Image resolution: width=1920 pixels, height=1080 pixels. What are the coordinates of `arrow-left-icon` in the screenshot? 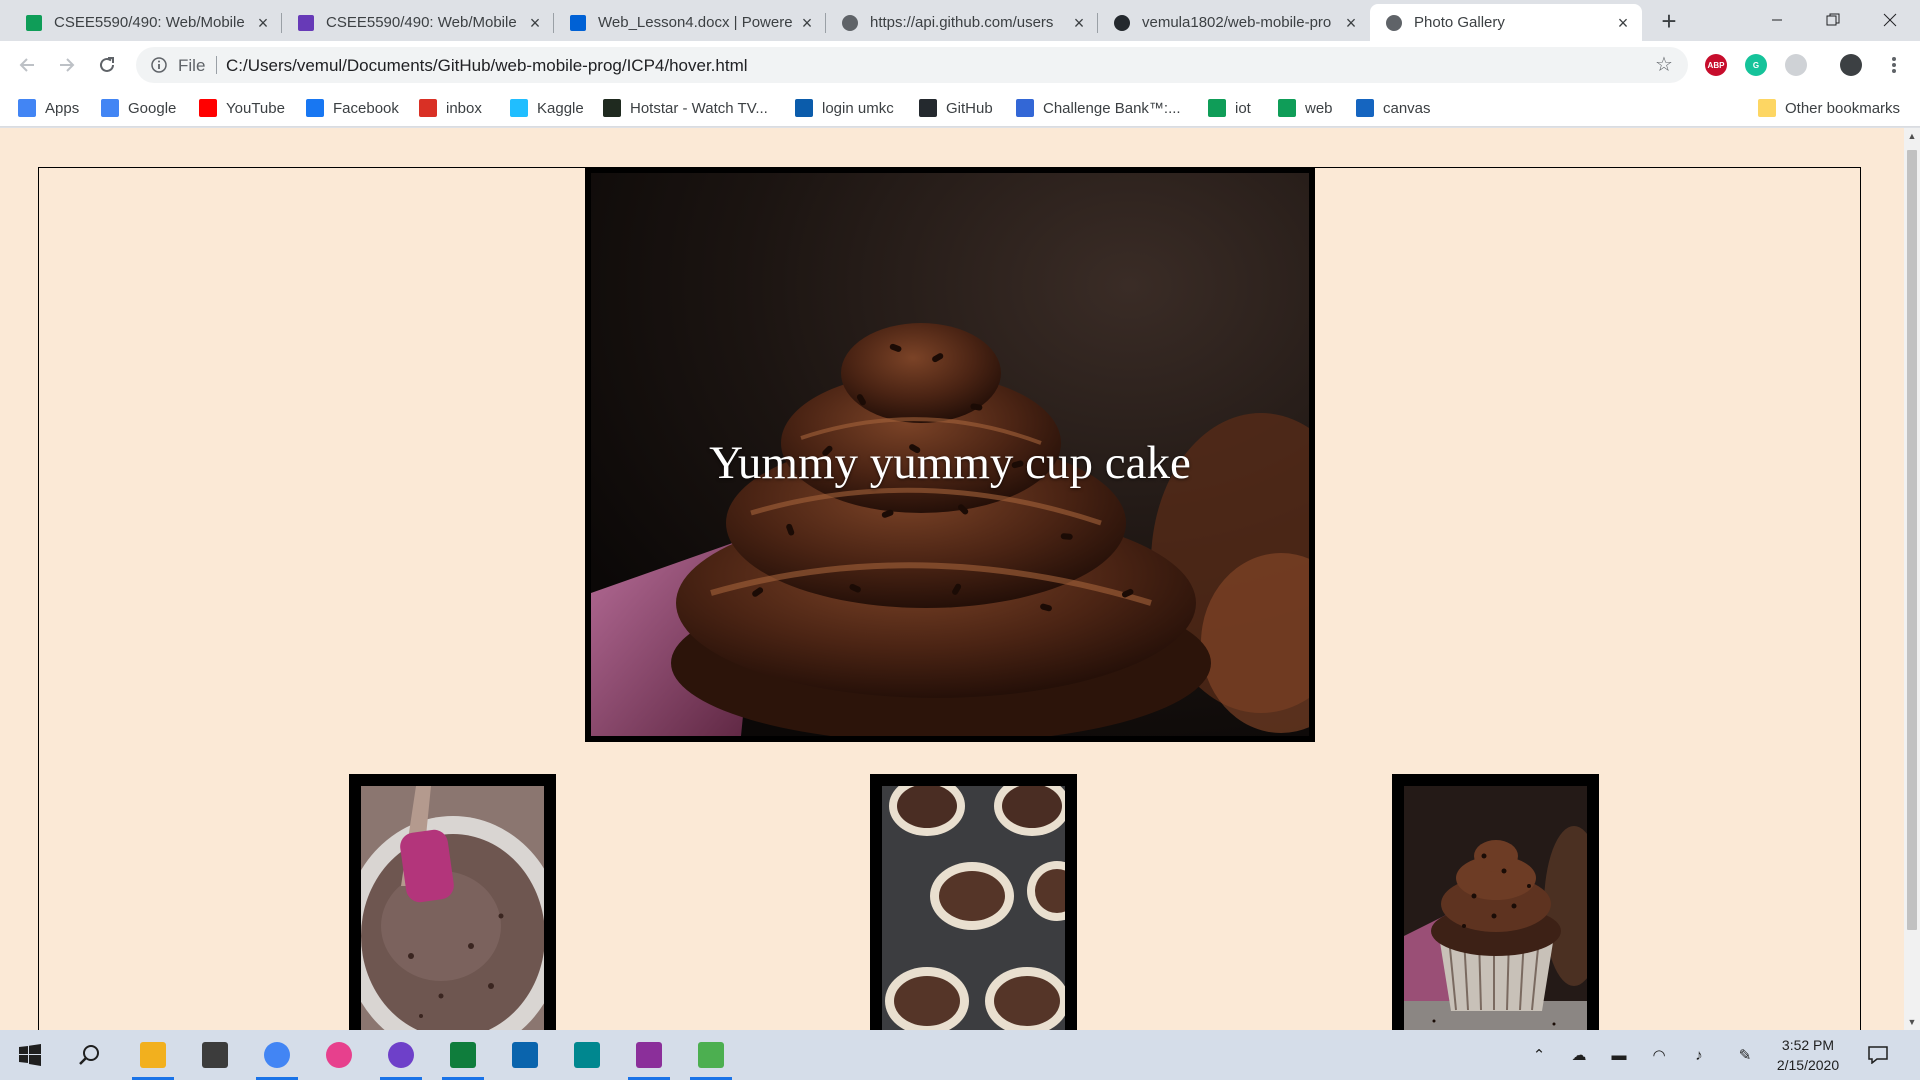 It's located at (26, 65).